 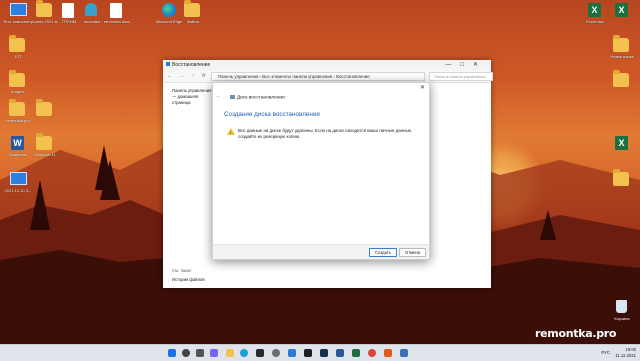 What do you see at coordinates (194, 97) in the screenshot?
I see `side-link-home: Панель управления — домашняя страница` at bounding box center [194, 97].